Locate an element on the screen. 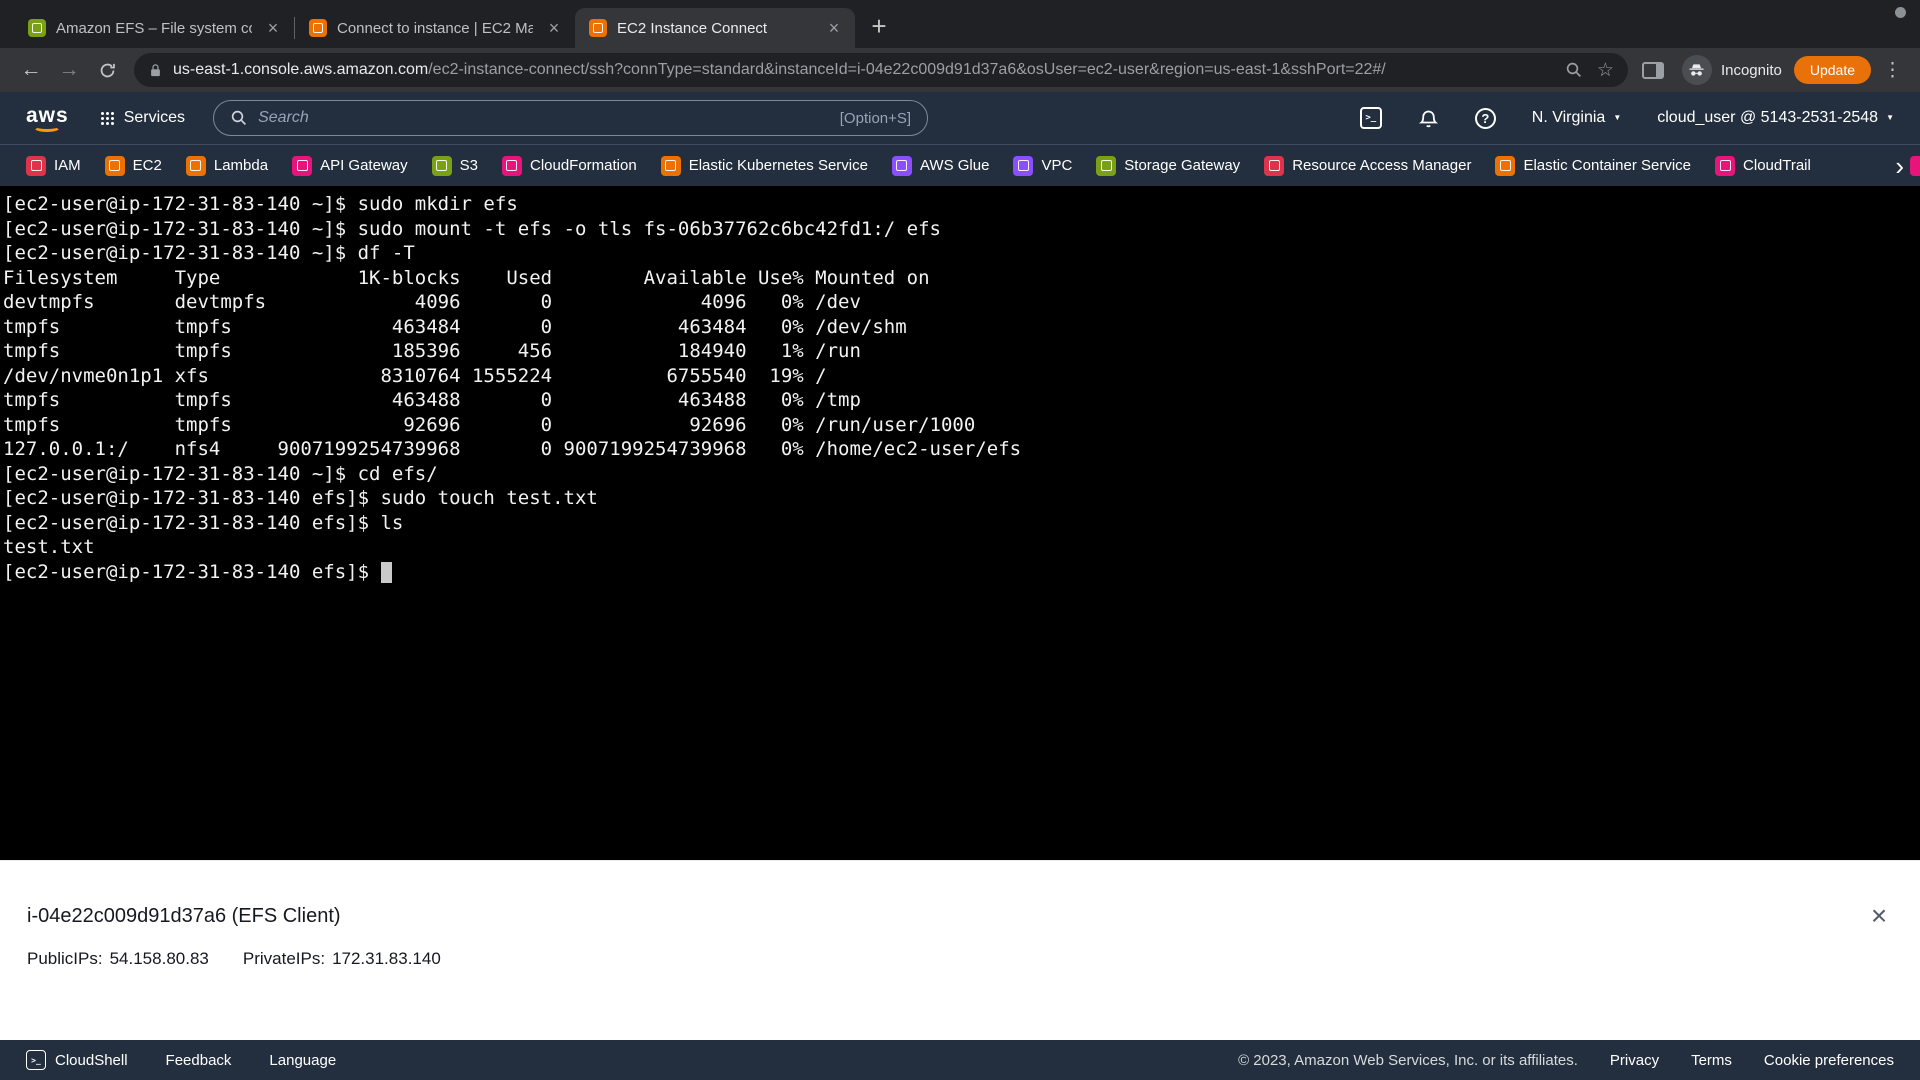  side-panel-icon is located at coordinates (1652, 70).